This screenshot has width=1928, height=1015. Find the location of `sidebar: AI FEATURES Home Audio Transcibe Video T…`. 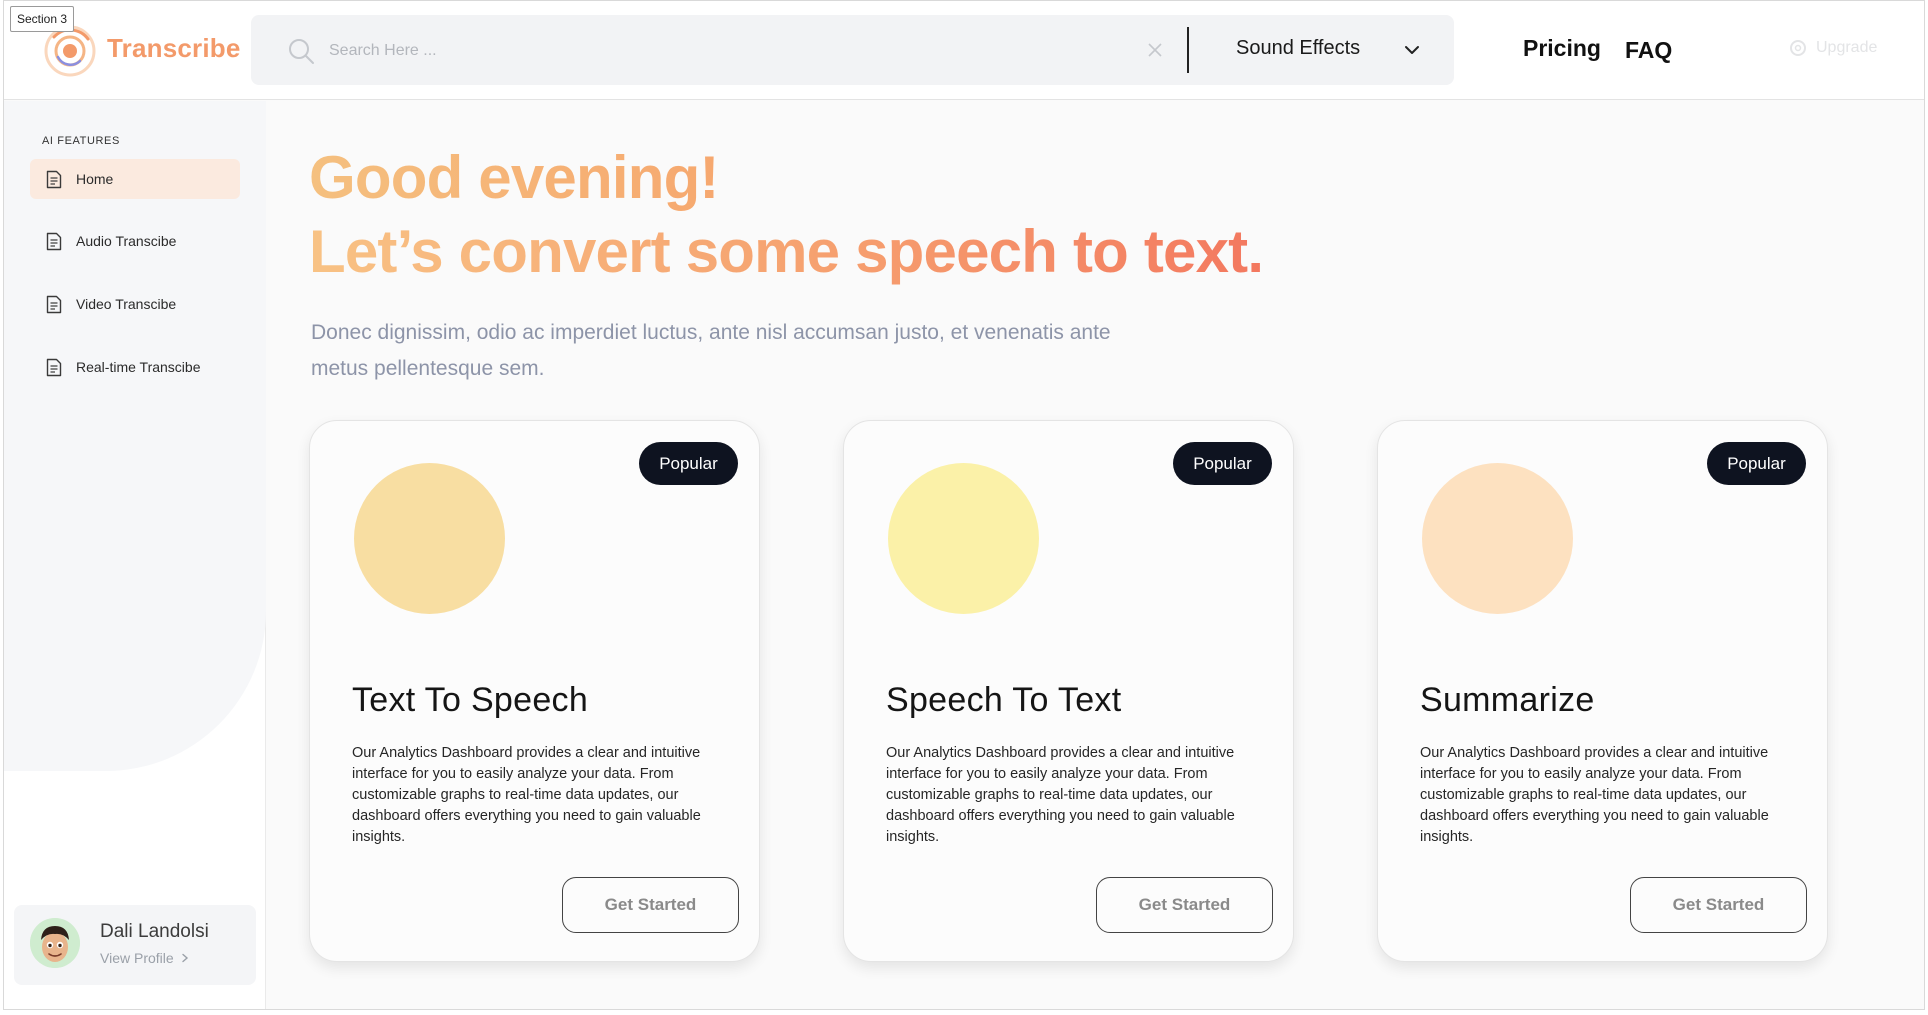

sidebar: AI FEATURES Home Audio Transcibe Video T… is located at coordinates (135, 555).